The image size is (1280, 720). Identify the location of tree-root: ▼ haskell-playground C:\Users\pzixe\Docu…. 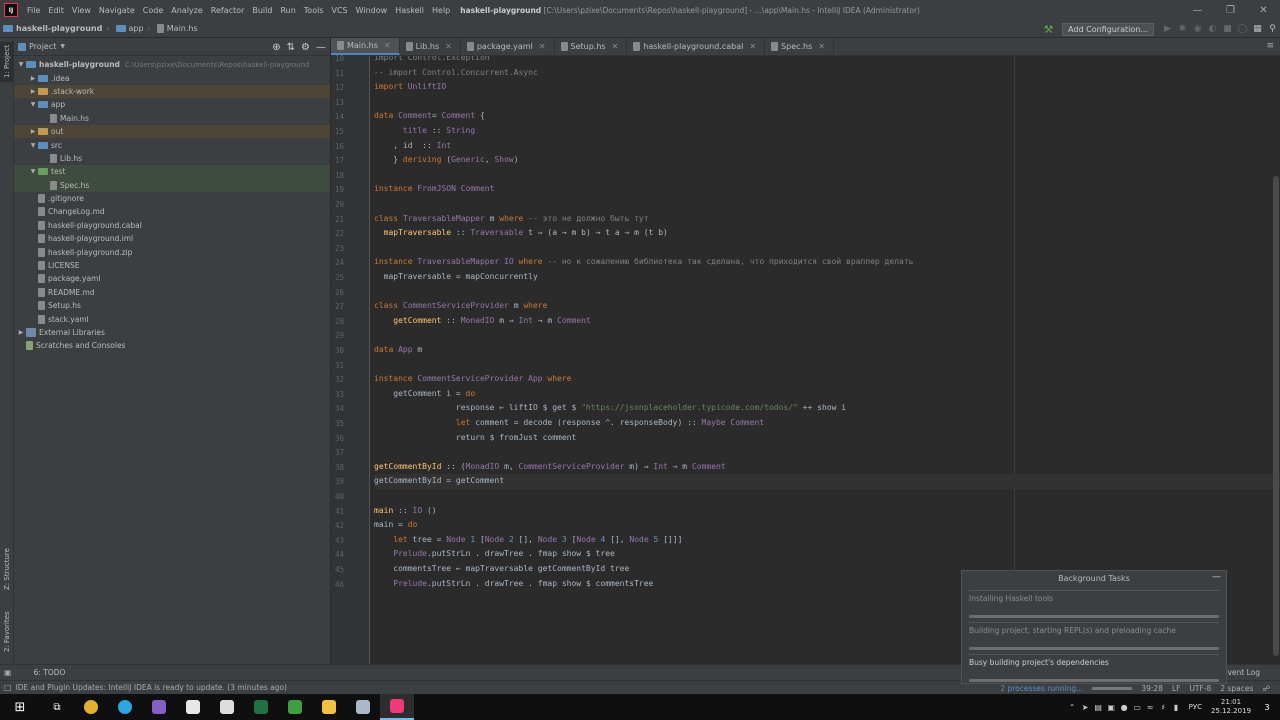
(172, 64).